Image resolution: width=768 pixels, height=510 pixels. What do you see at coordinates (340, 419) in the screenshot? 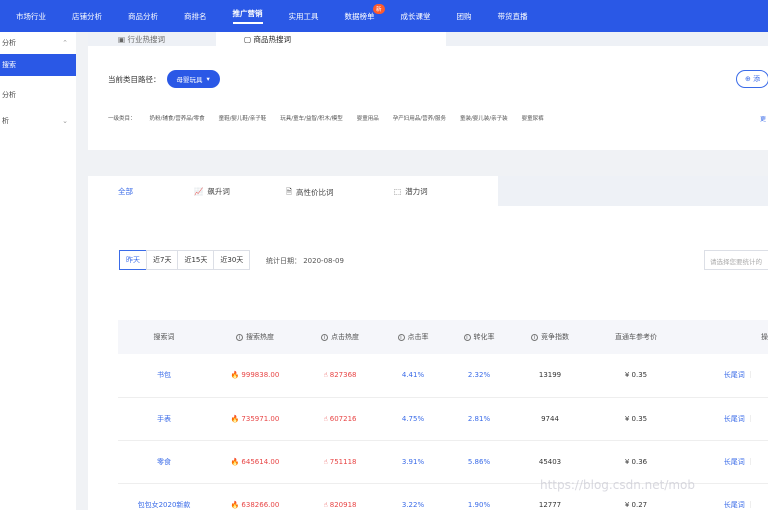
I see `click-heat-cell: ☝ 607216` at bounding box center [340, 419].